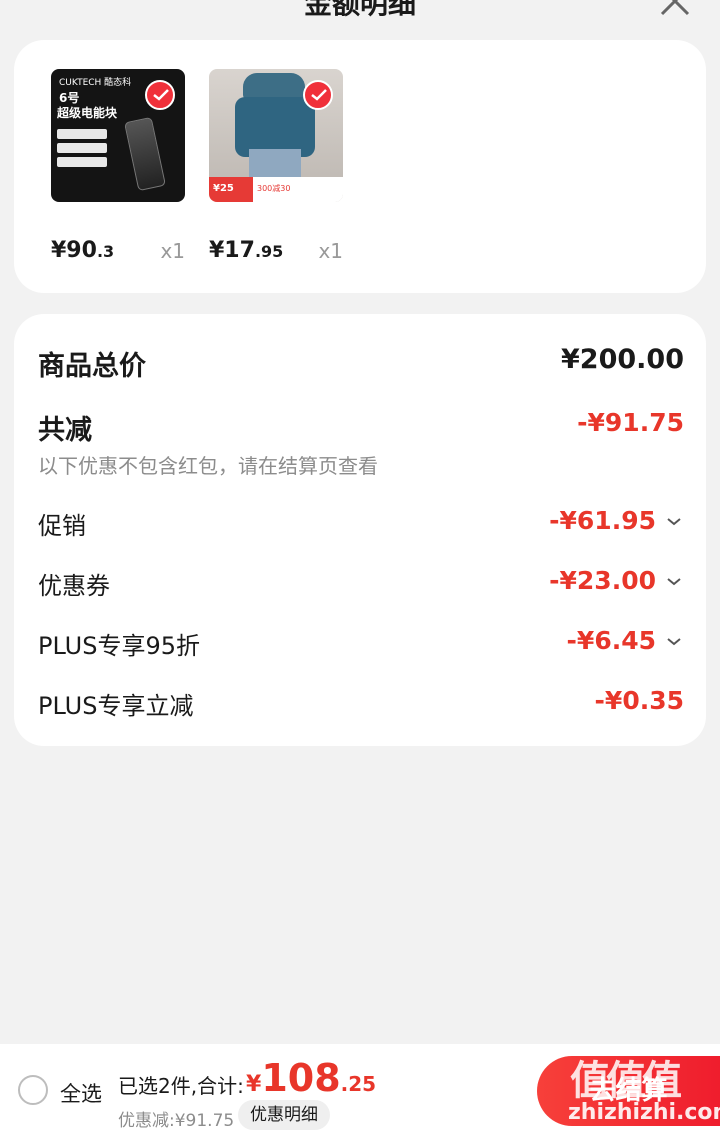  What do you see at coordinates (181, 1086) in the screenshot?
I see `selected-count-text: 已选2件,合计:` at bounding box center [181, 1086].